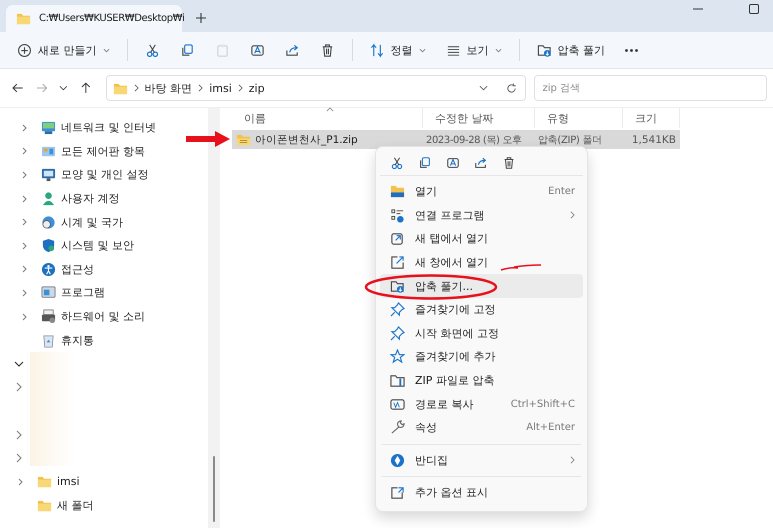 The height and width of the screenshot is (528, 773). I want to click on menu-item: 즐겨찾기에 고정, so click(481, 310).